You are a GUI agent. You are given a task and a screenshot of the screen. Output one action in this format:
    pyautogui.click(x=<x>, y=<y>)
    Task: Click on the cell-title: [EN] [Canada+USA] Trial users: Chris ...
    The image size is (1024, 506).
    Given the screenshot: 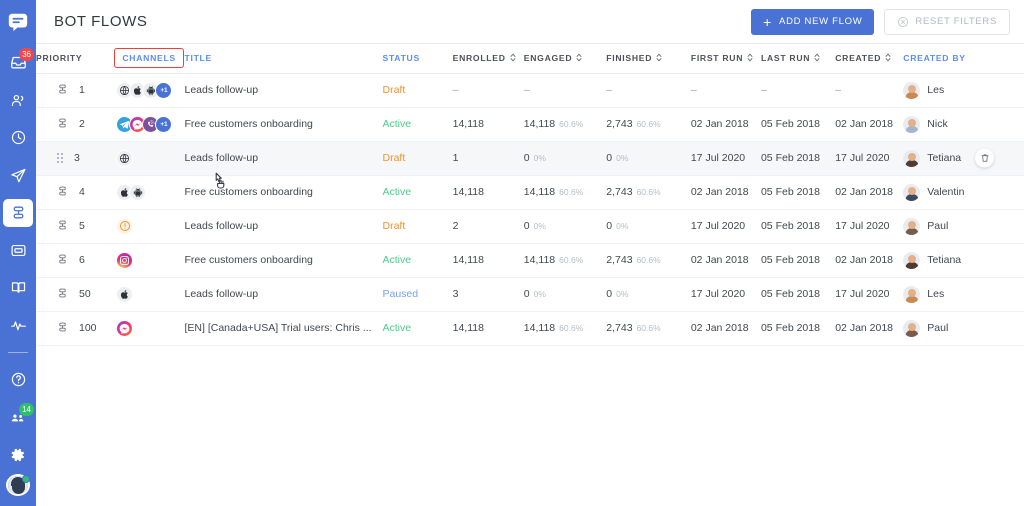 What is the action you would take?
    pyautogui.click(x=283, y=328)
    